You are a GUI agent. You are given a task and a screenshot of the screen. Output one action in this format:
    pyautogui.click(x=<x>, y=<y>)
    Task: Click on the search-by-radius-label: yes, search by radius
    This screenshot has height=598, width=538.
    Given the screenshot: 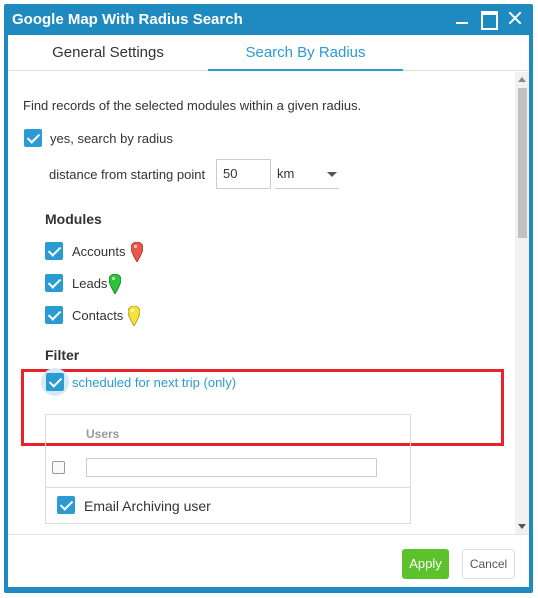 What is the action you would take?
    pyautogui.click(x=111, y=138)
    